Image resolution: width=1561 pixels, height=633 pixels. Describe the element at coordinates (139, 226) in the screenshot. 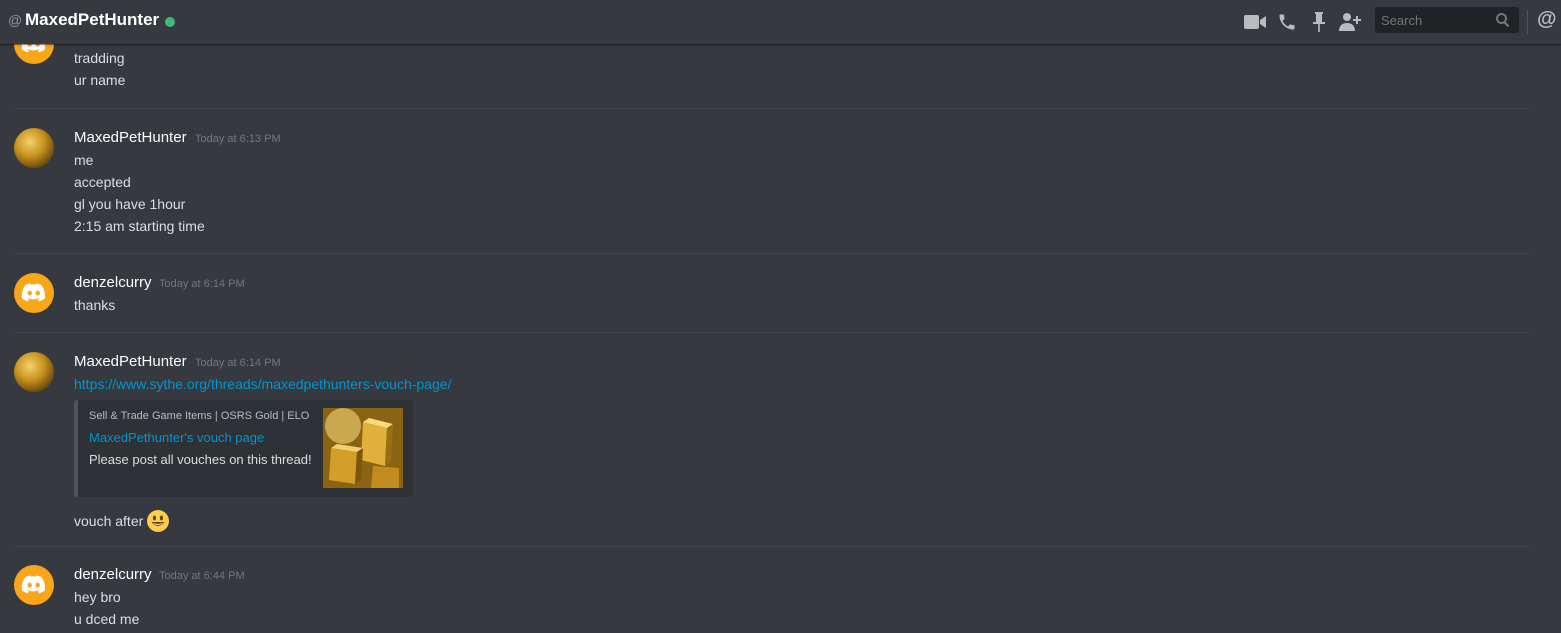

I see `message-text: 2:15 am starting time` at that location.